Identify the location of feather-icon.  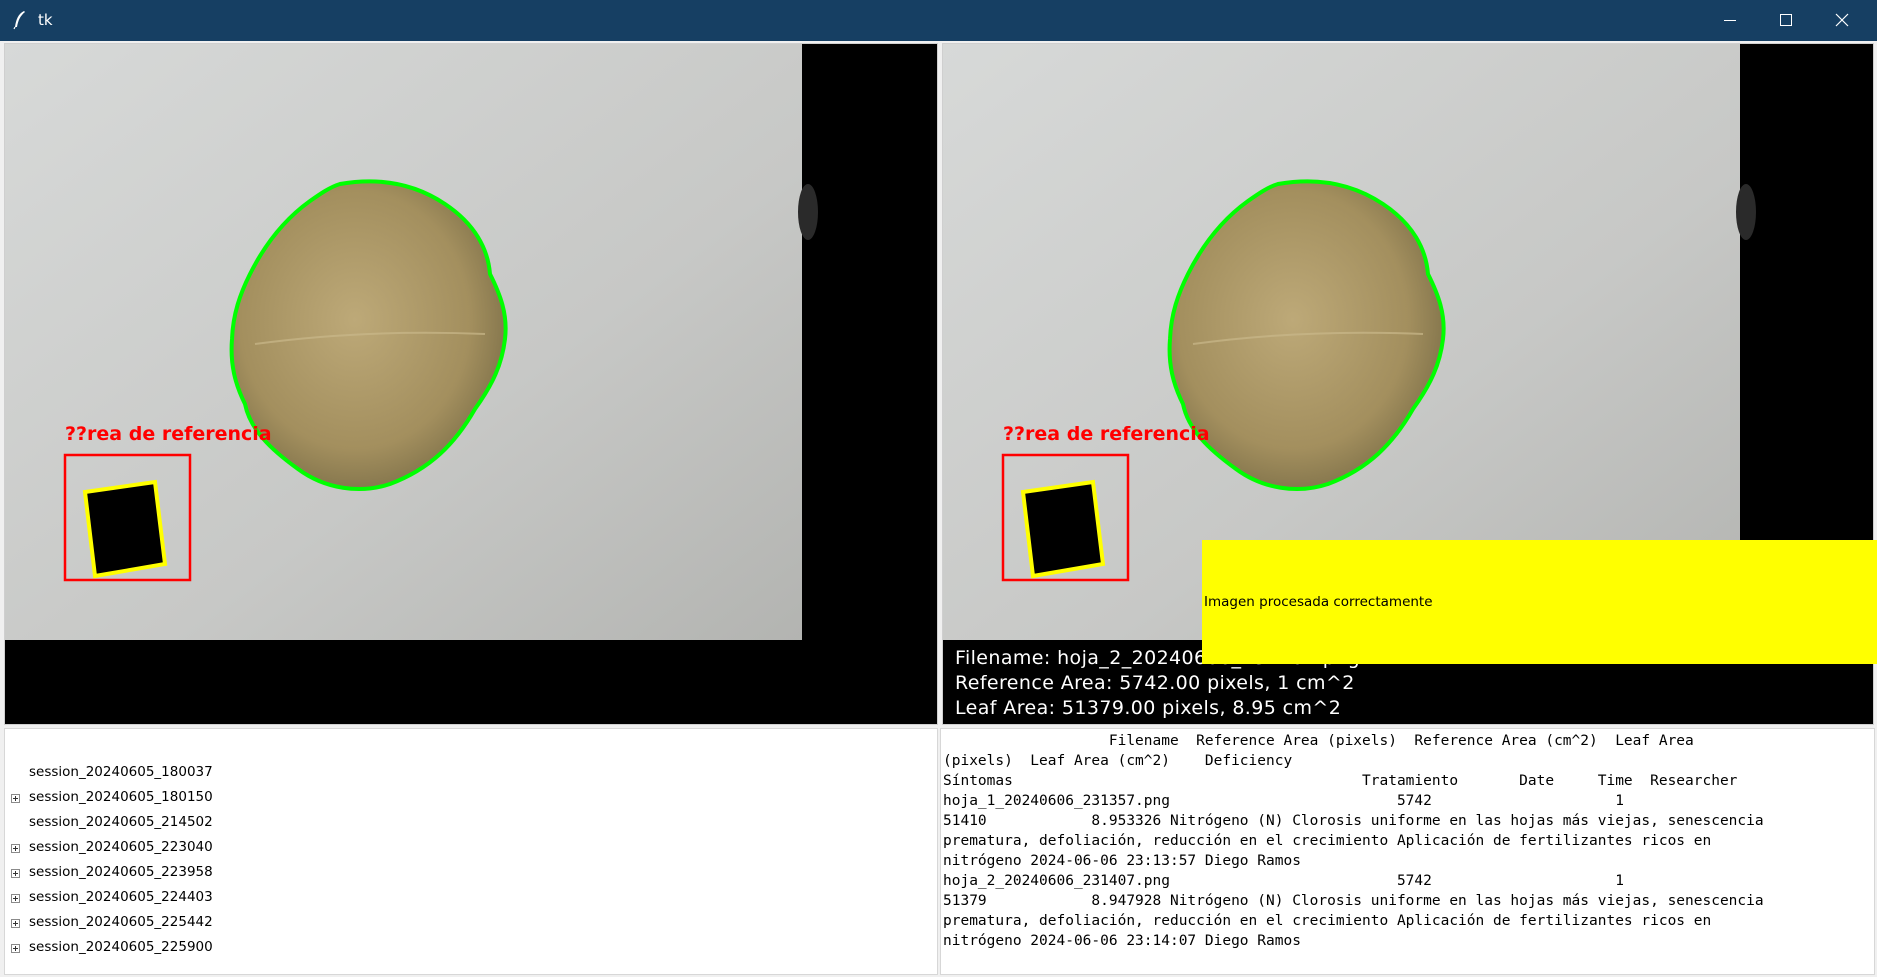
(19, 20).